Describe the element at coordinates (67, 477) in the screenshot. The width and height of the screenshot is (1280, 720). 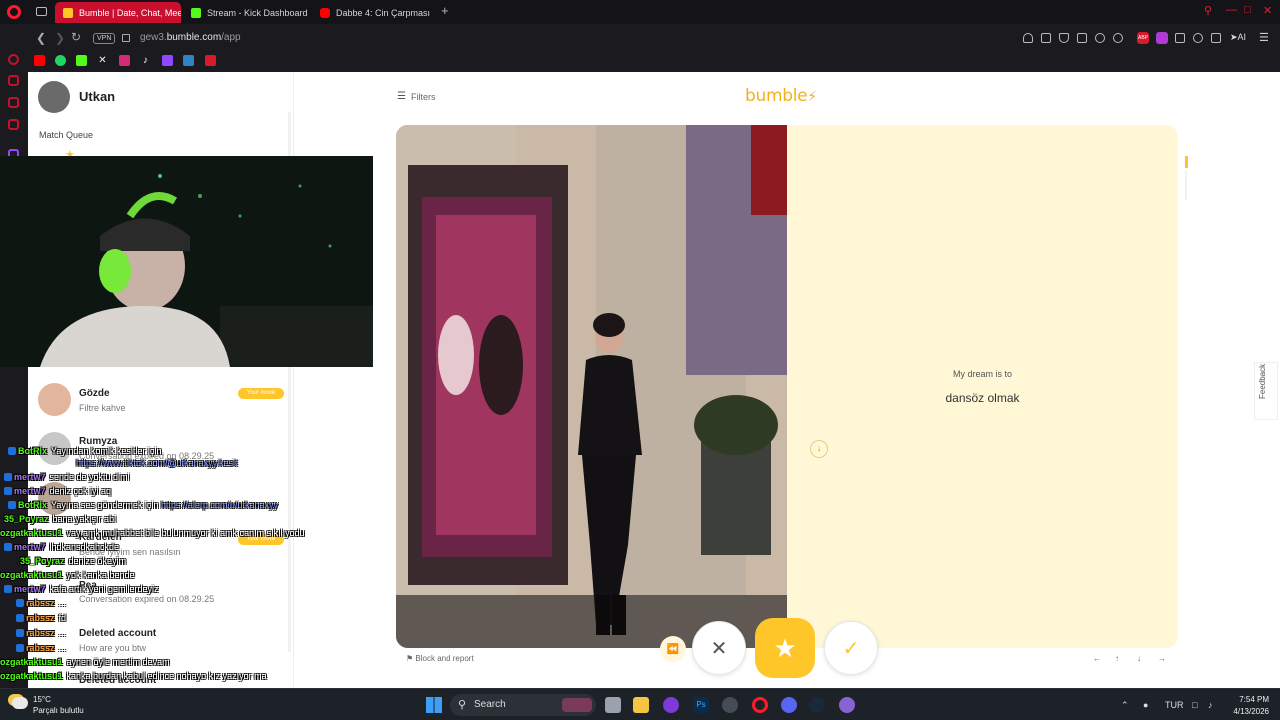
I see `chat-message: mertw7 sende de yoktu dimi` at that location.